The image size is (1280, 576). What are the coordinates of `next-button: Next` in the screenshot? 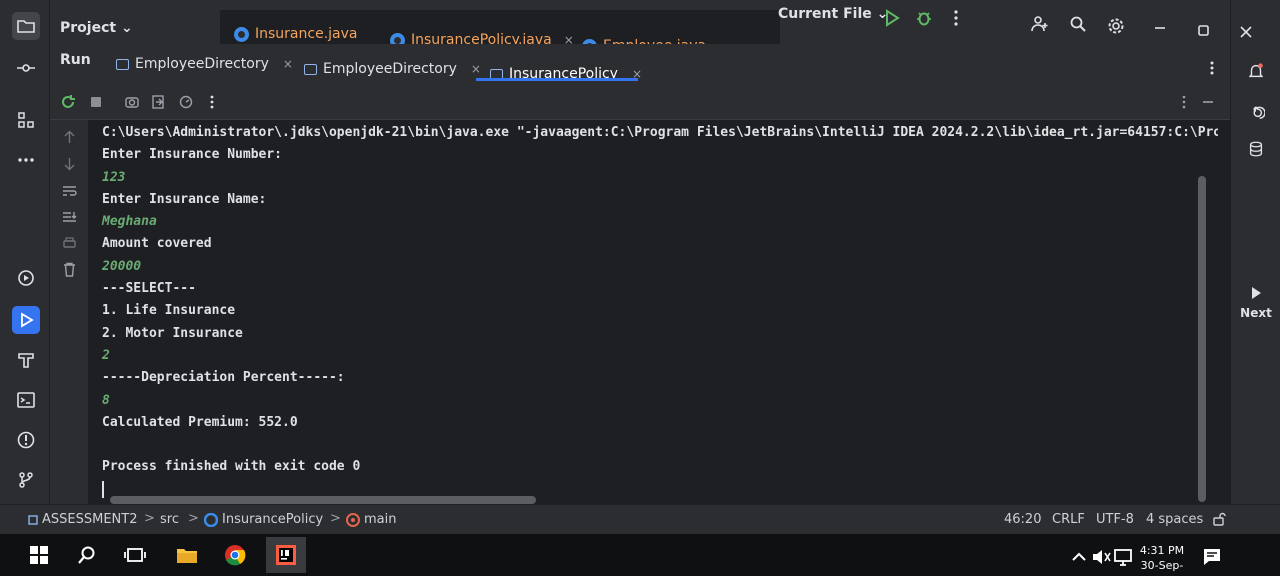 It's located at (1255, 303).